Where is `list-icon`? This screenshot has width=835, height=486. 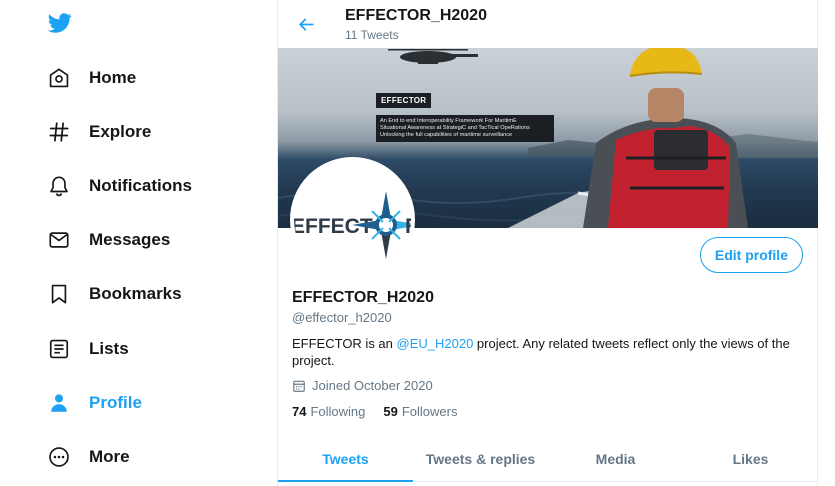
list-icon is located at coordinates (59, 349).